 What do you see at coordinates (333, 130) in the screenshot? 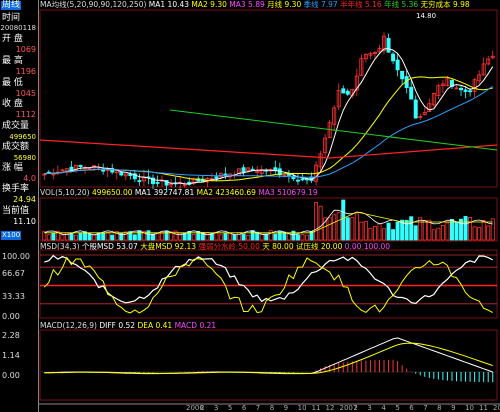
I see `year-line` at bounding box center [333, 130].